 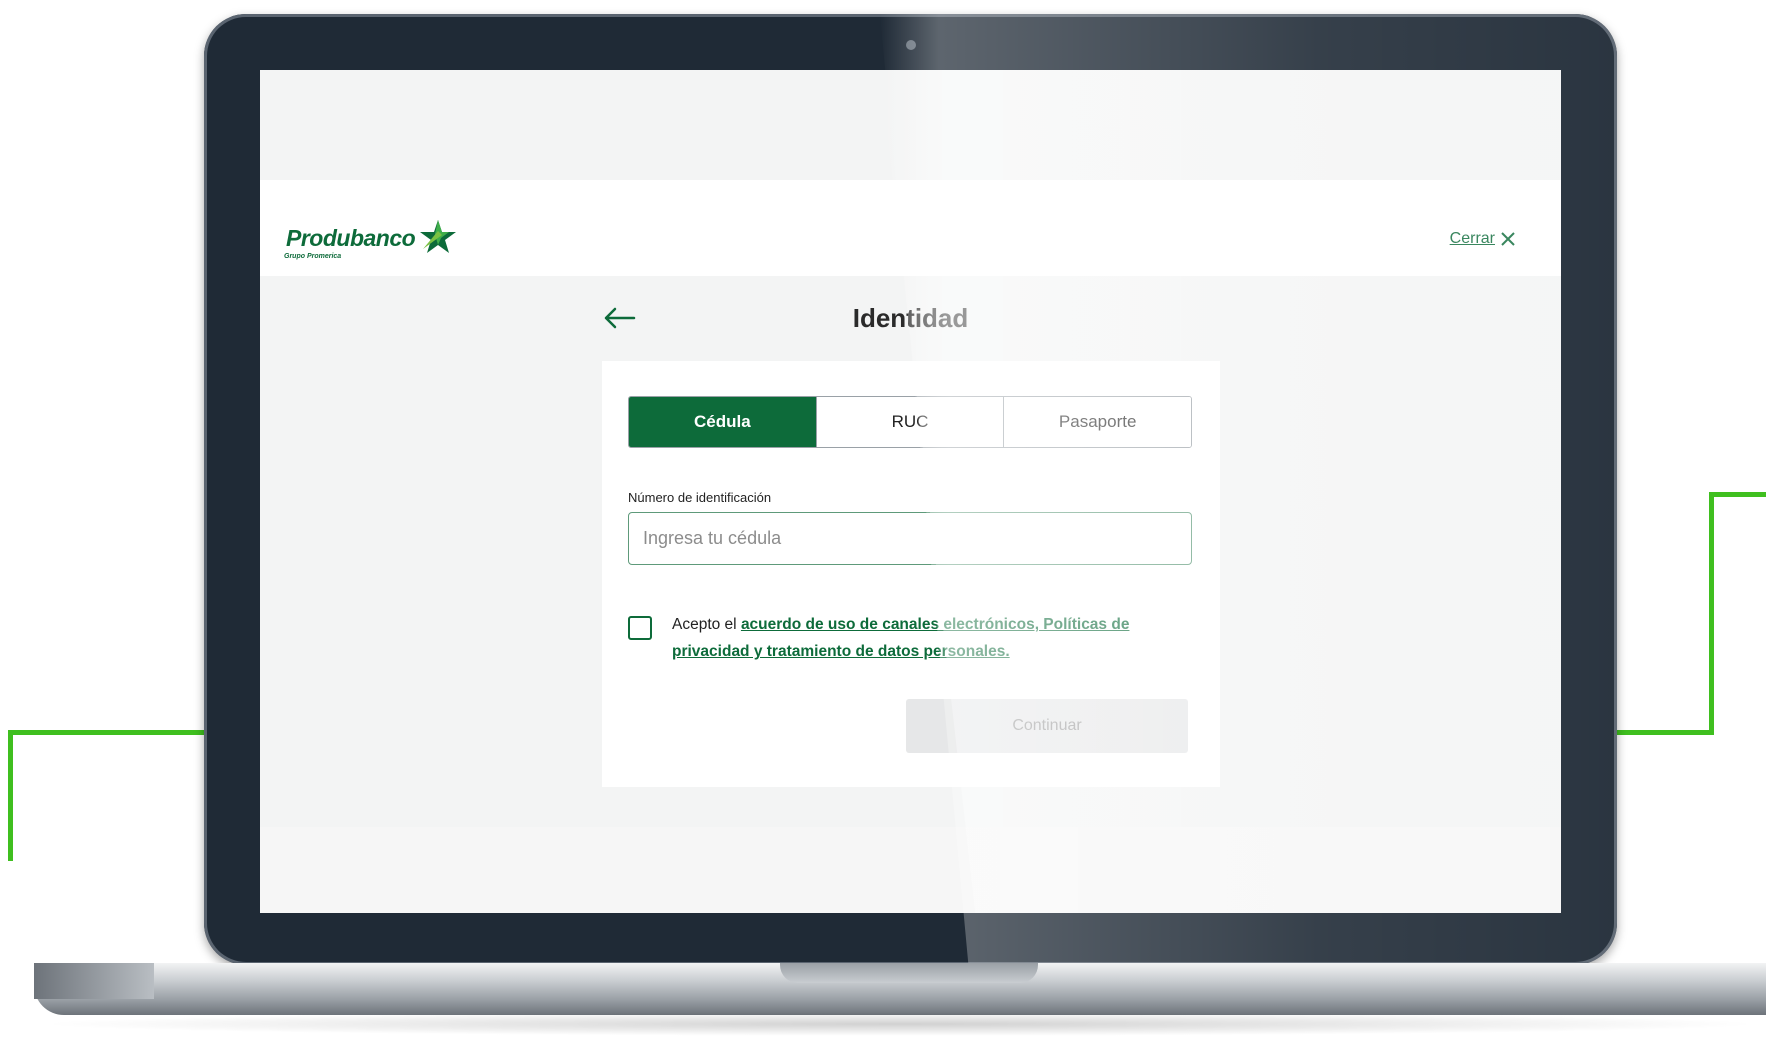 What do you see at coordinates (438, 236) in the screenshot?
I see `star-logo-icon` at bounding box center [438, 236].